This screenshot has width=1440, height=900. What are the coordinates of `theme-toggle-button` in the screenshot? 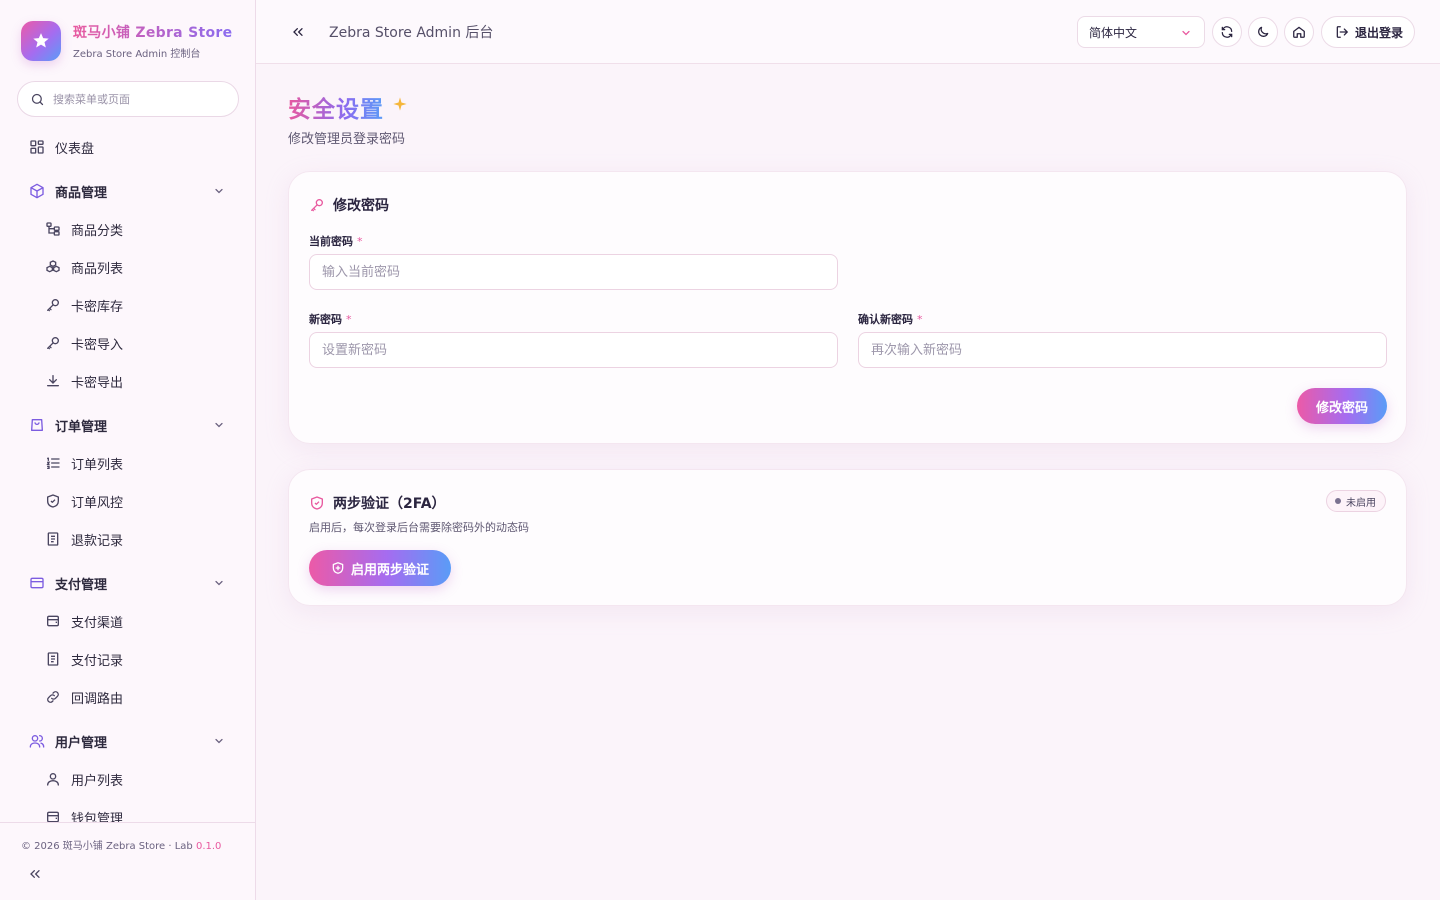 It's located at (1263, 32).